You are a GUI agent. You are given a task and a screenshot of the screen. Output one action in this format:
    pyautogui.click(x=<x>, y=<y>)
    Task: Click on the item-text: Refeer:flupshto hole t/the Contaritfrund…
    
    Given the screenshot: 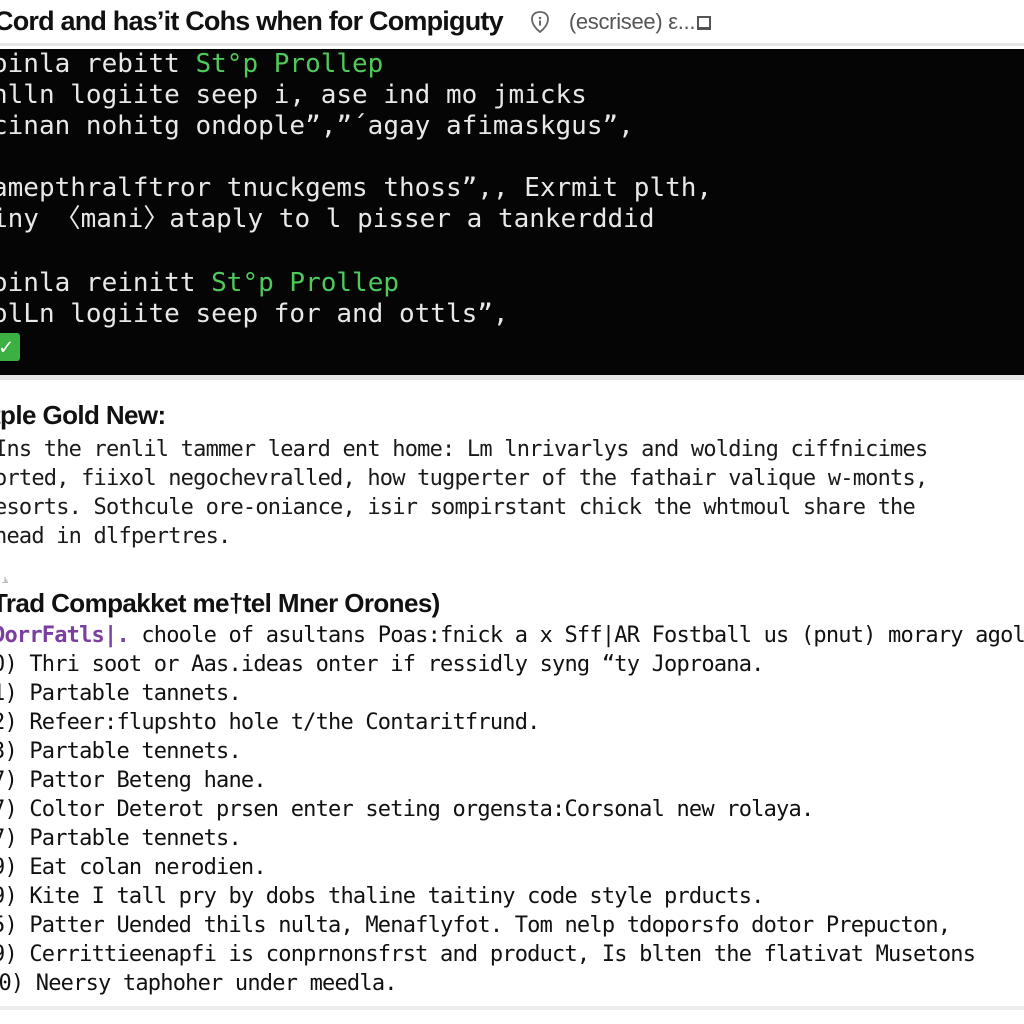 What is the action you would take?
    pyautogui.click(x=284, y=722)
    